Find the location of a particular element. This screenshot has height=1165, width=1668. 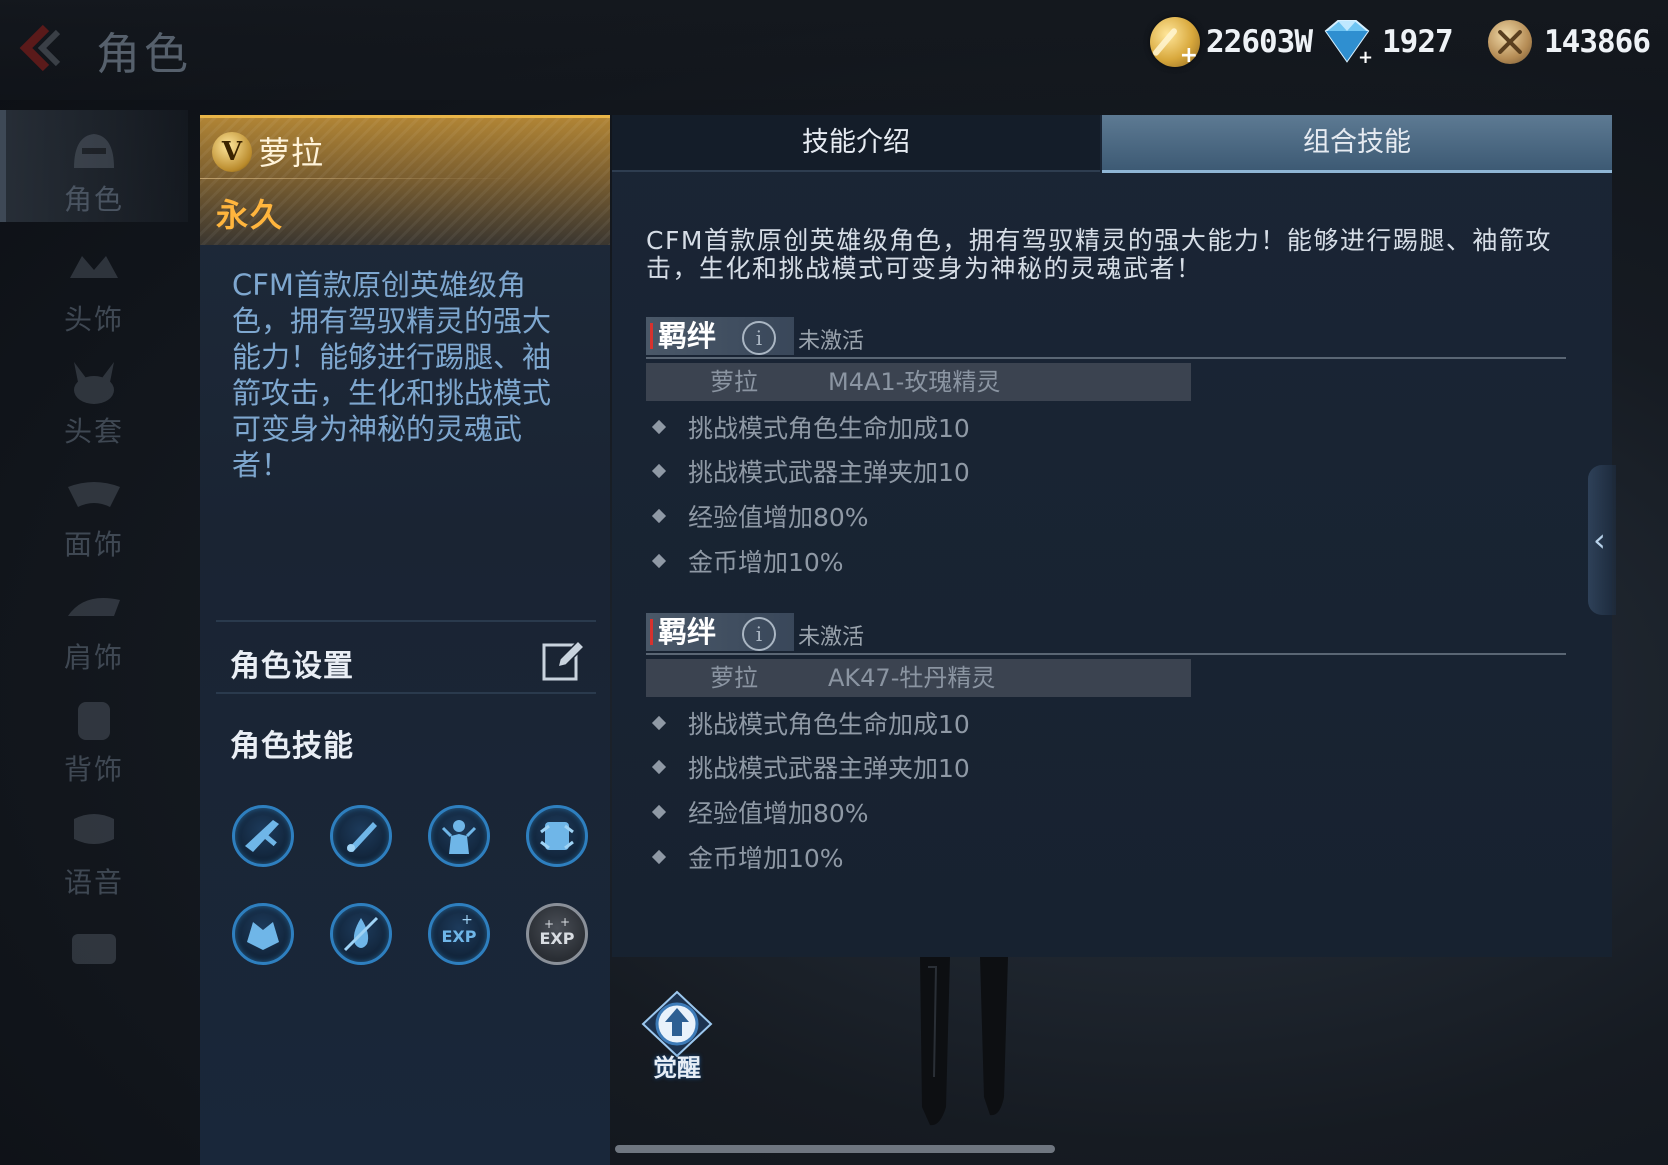

gold-coin-icon: + is located at coordinates (1175, 42).